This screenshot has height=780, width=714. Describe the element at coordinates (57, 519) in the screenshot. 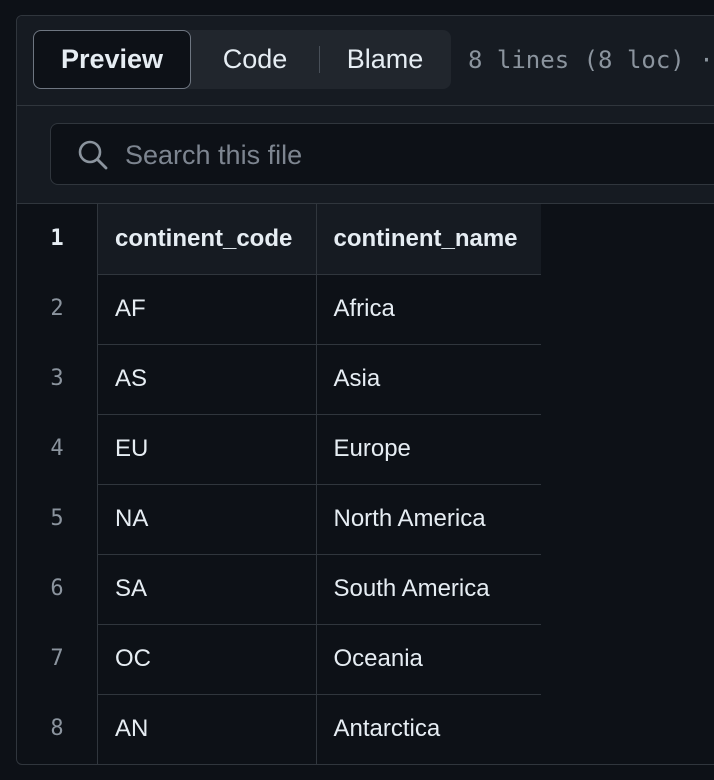

I see `line-number: 5` at that location.